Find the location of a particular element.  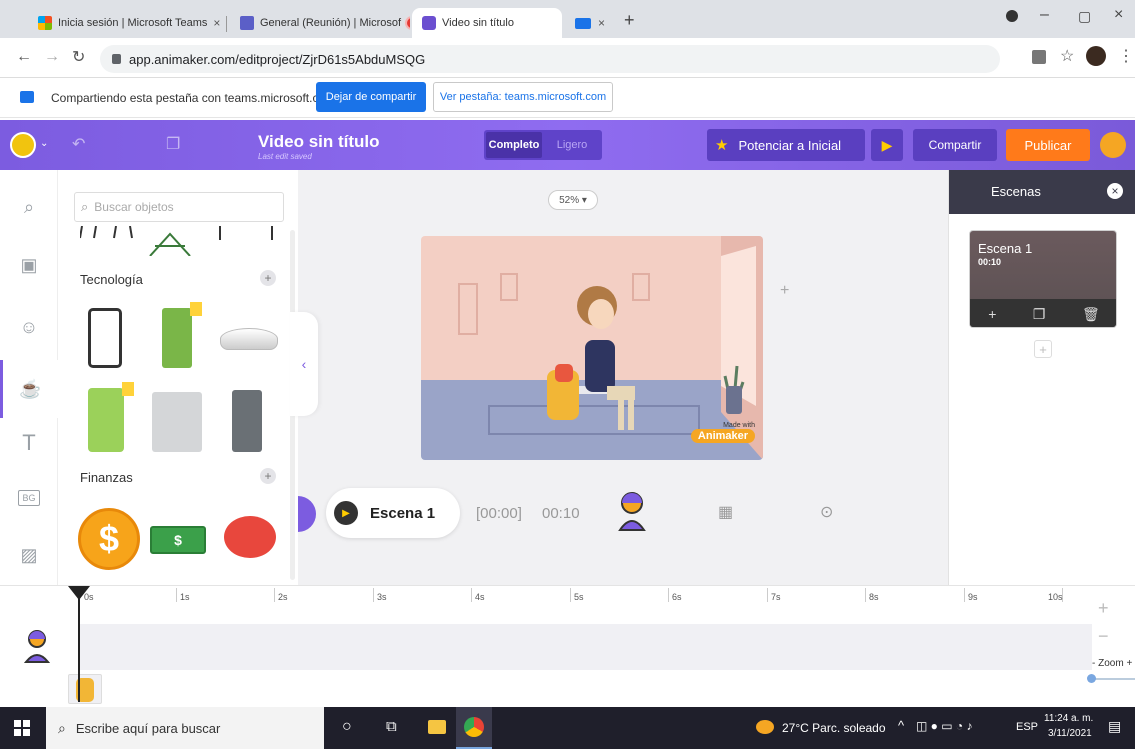

tray-icons: ◫ ● ▭ ◔ ♪ is located at coordinates (944, 726).